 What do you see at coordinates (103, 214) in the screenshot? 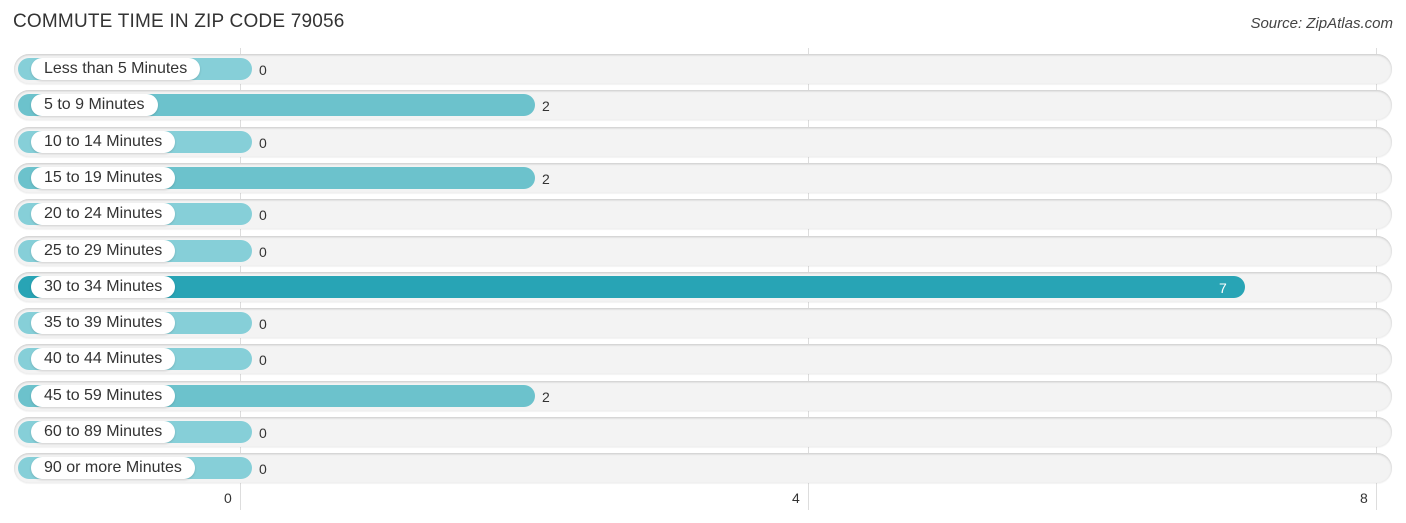
I see `category-label: 20 to 24 Minutes` at bounding box center [103, 214].